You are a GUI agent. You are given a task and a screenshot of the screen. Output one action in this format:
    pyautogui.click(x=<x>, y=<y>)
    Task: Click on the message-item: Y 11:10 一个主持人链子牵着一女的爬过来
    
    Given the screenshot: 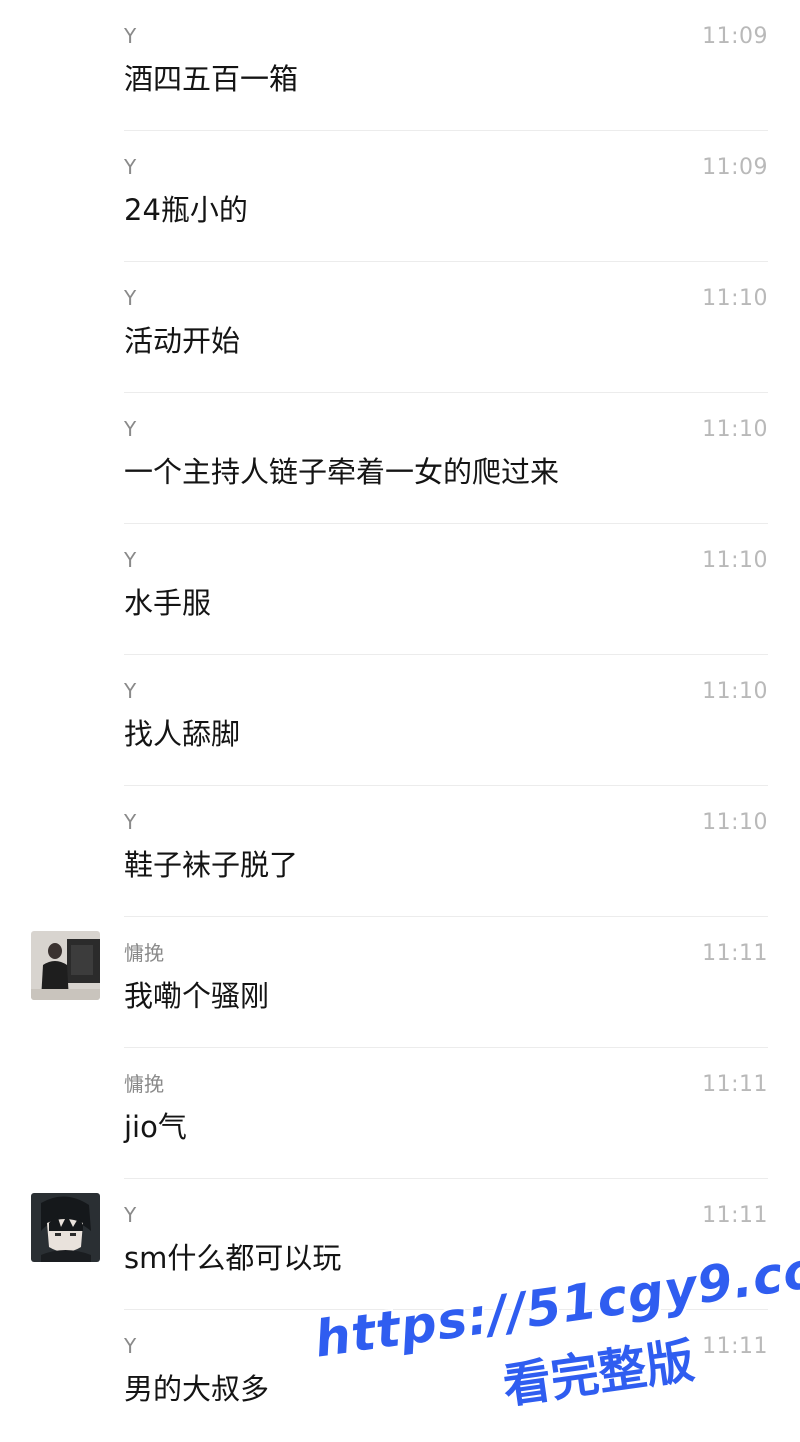 What is the action you would take?
    pyautogui.click(x=400, y=458)
    